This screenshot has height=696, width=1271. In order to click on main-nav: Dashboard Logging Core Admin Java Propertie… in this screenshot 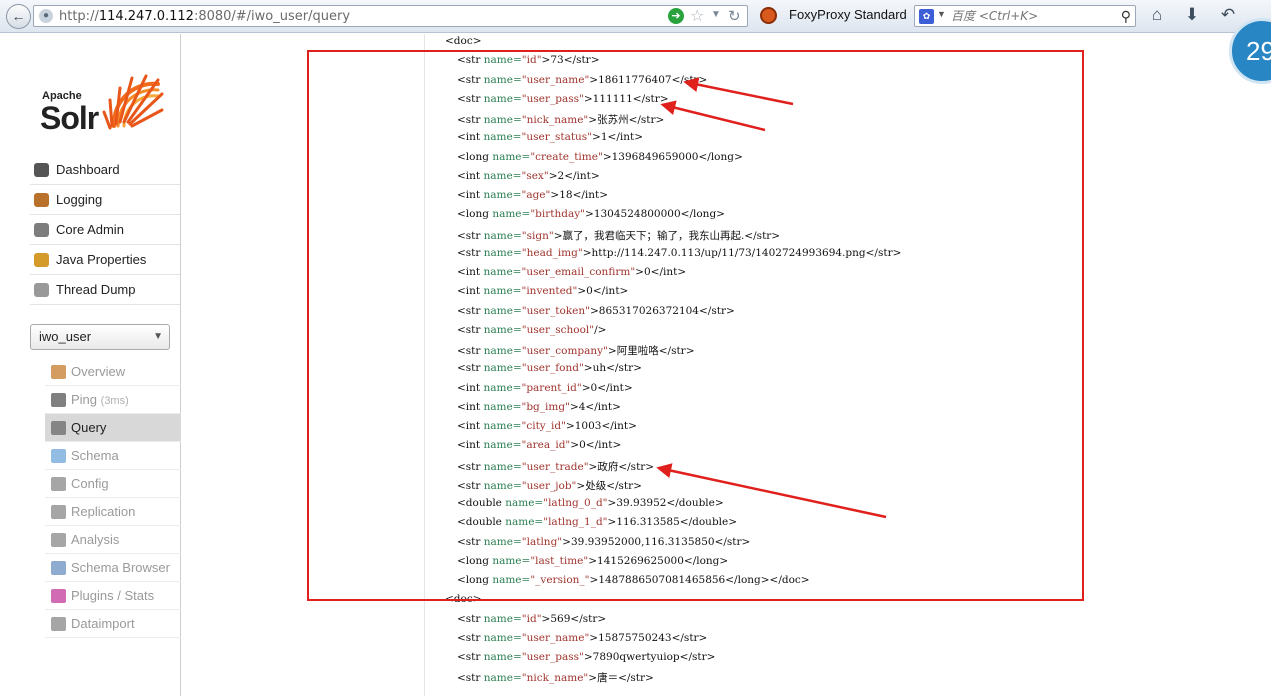, I will do `click(105, 230)`.